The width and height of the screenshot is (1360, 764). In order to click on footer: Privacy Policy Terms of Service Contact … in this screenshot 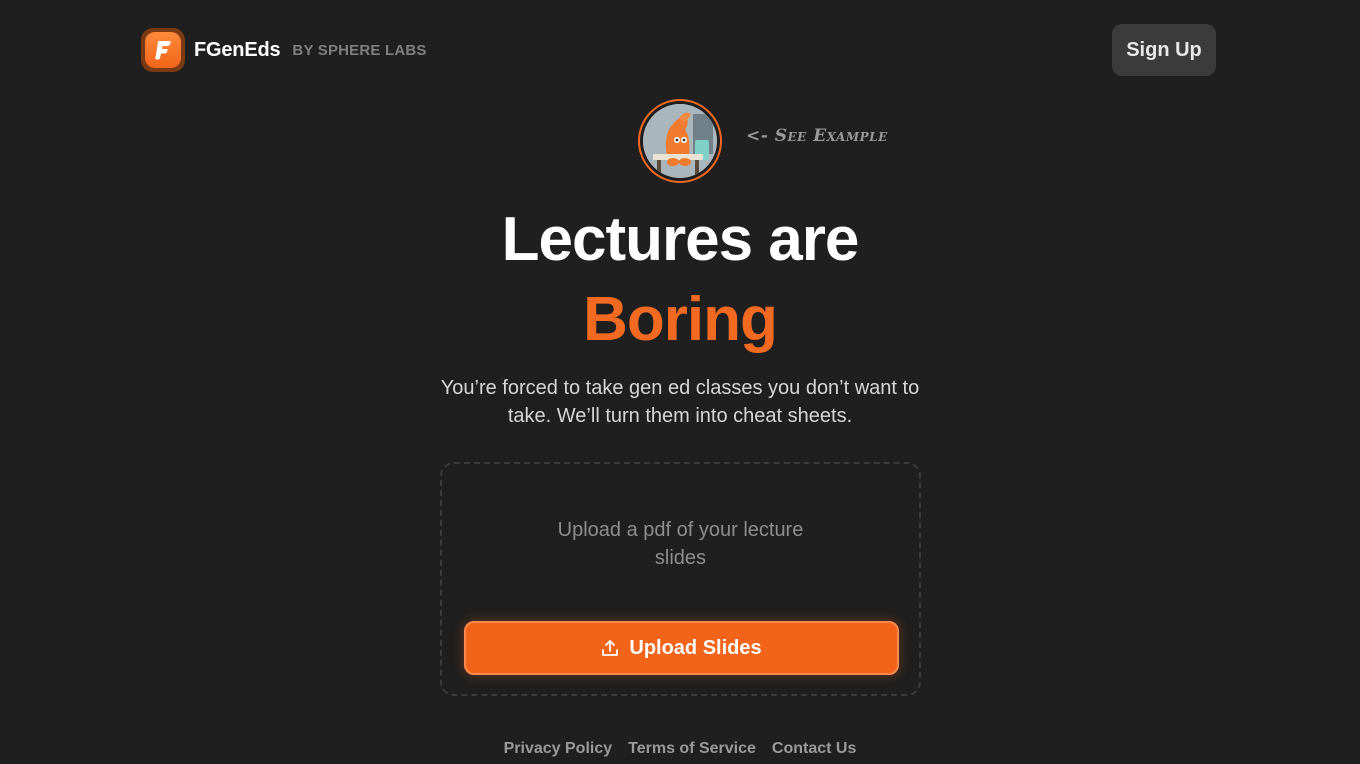, I will do `click(680, 749)`.